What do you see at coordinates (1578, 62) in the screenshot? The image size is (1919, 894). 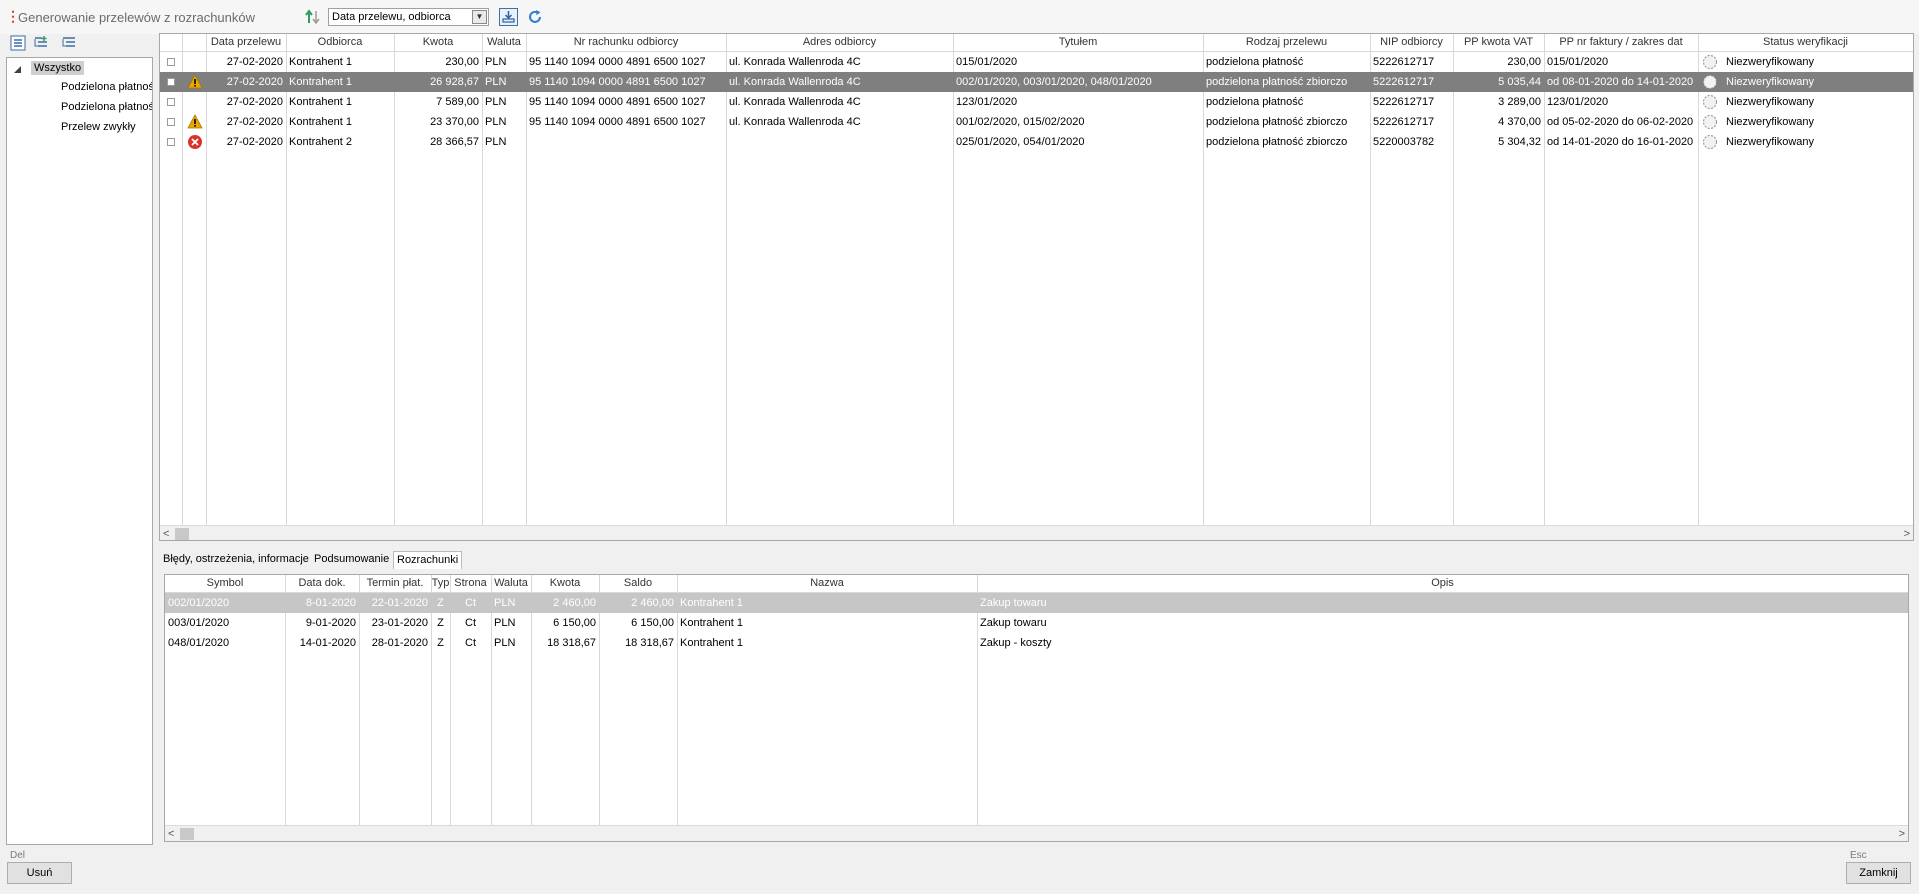 I see `invoice-cell: 015/01/2020` at bounding box center [1578, 62].